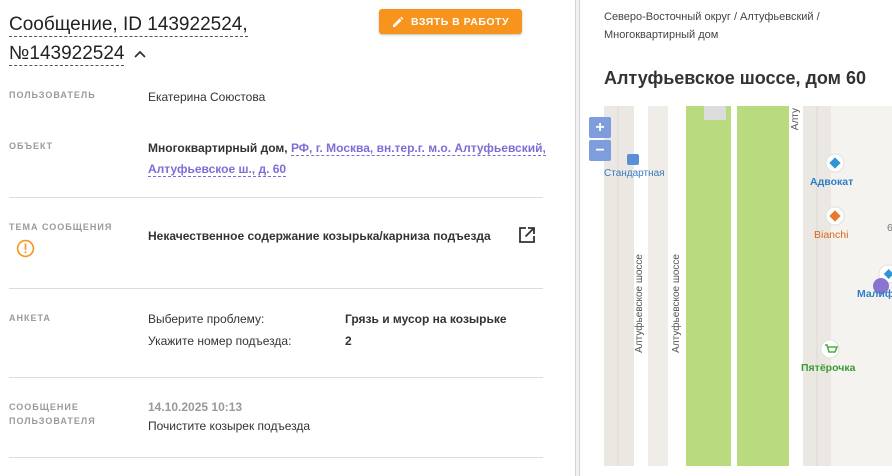 The width and height of the screenshot is (892, 476). Describe the element at coordinates (459, 21) in the screenshot. I see `take-to-work-label: ВЗЯТЬ В РАБОТУ` at that location.